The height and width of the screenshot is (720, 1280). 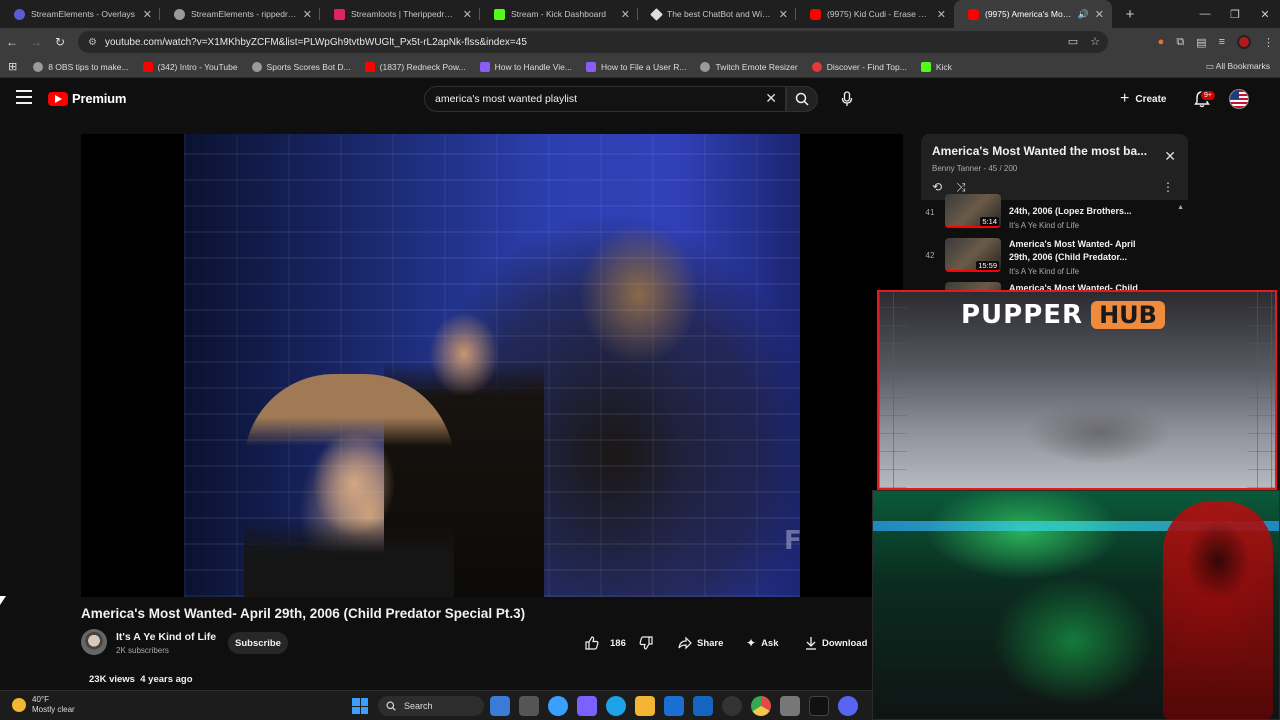 I want to click on apps-icon: ⊞, so click(x=12, y=66).